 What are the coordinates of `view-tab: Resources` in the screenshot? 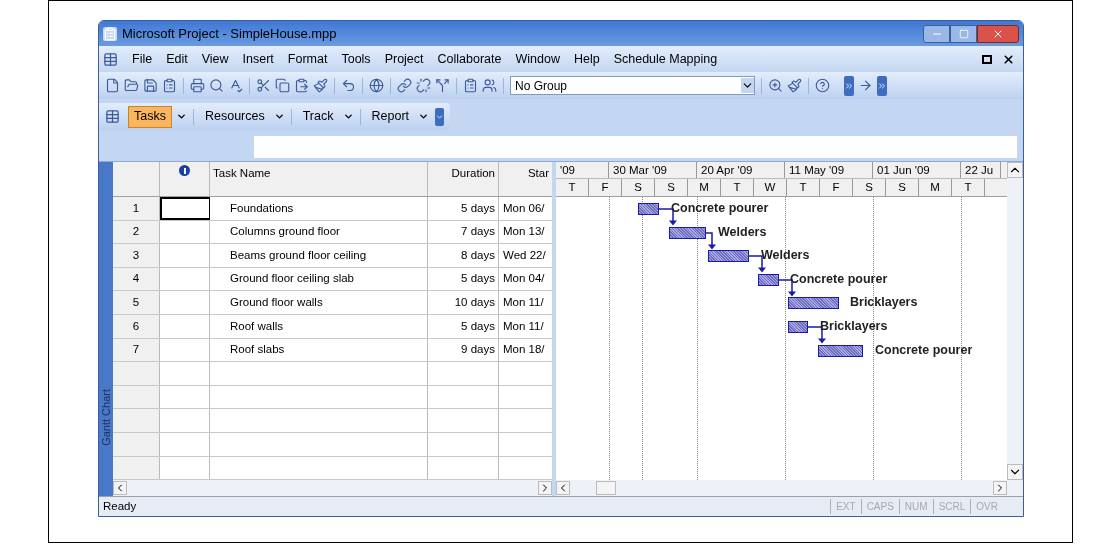 It's located at (234, 116).